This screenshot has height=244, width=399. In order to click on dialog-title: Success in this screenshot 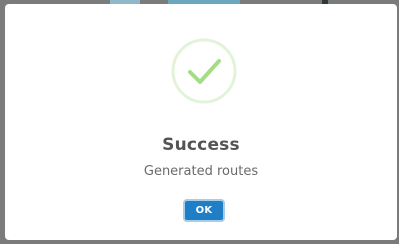, I will do `click(201, 145)`.